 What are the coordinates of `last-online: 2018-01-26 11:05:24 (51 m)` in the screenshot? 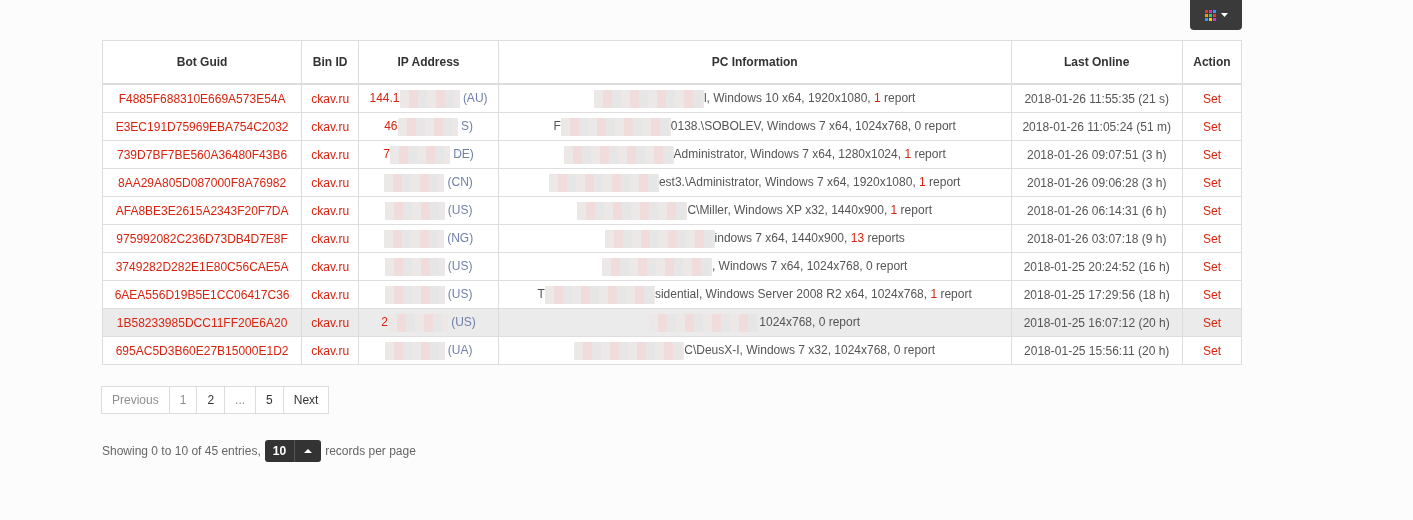 It's located at (1097, 126).